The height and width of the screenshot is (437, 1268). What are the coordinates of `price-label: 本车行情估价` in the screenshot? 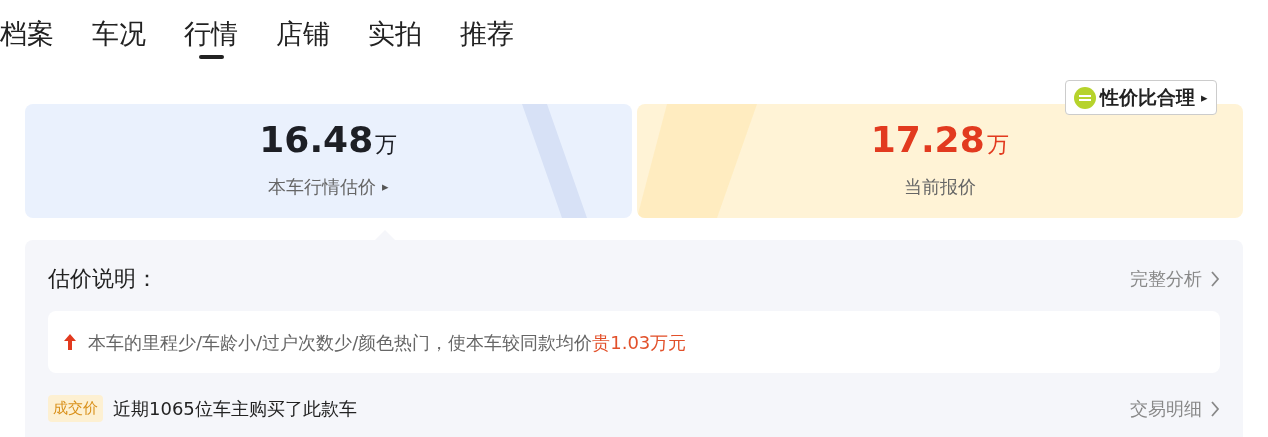 It's located at (322, 187).